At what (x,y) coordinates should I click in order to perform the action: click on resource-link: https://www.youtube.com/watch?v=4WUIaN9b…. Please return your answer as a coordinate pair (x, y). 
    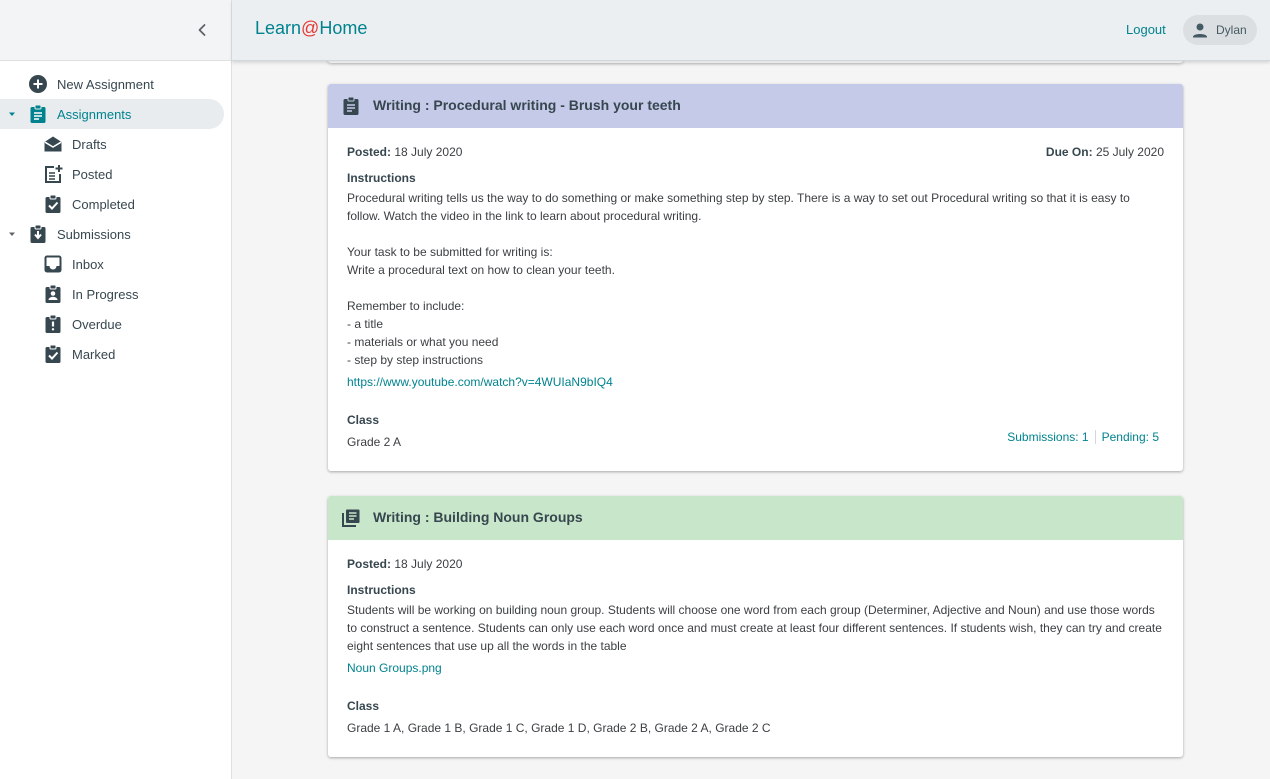
    Looking at the image, I should click on (755, 384).